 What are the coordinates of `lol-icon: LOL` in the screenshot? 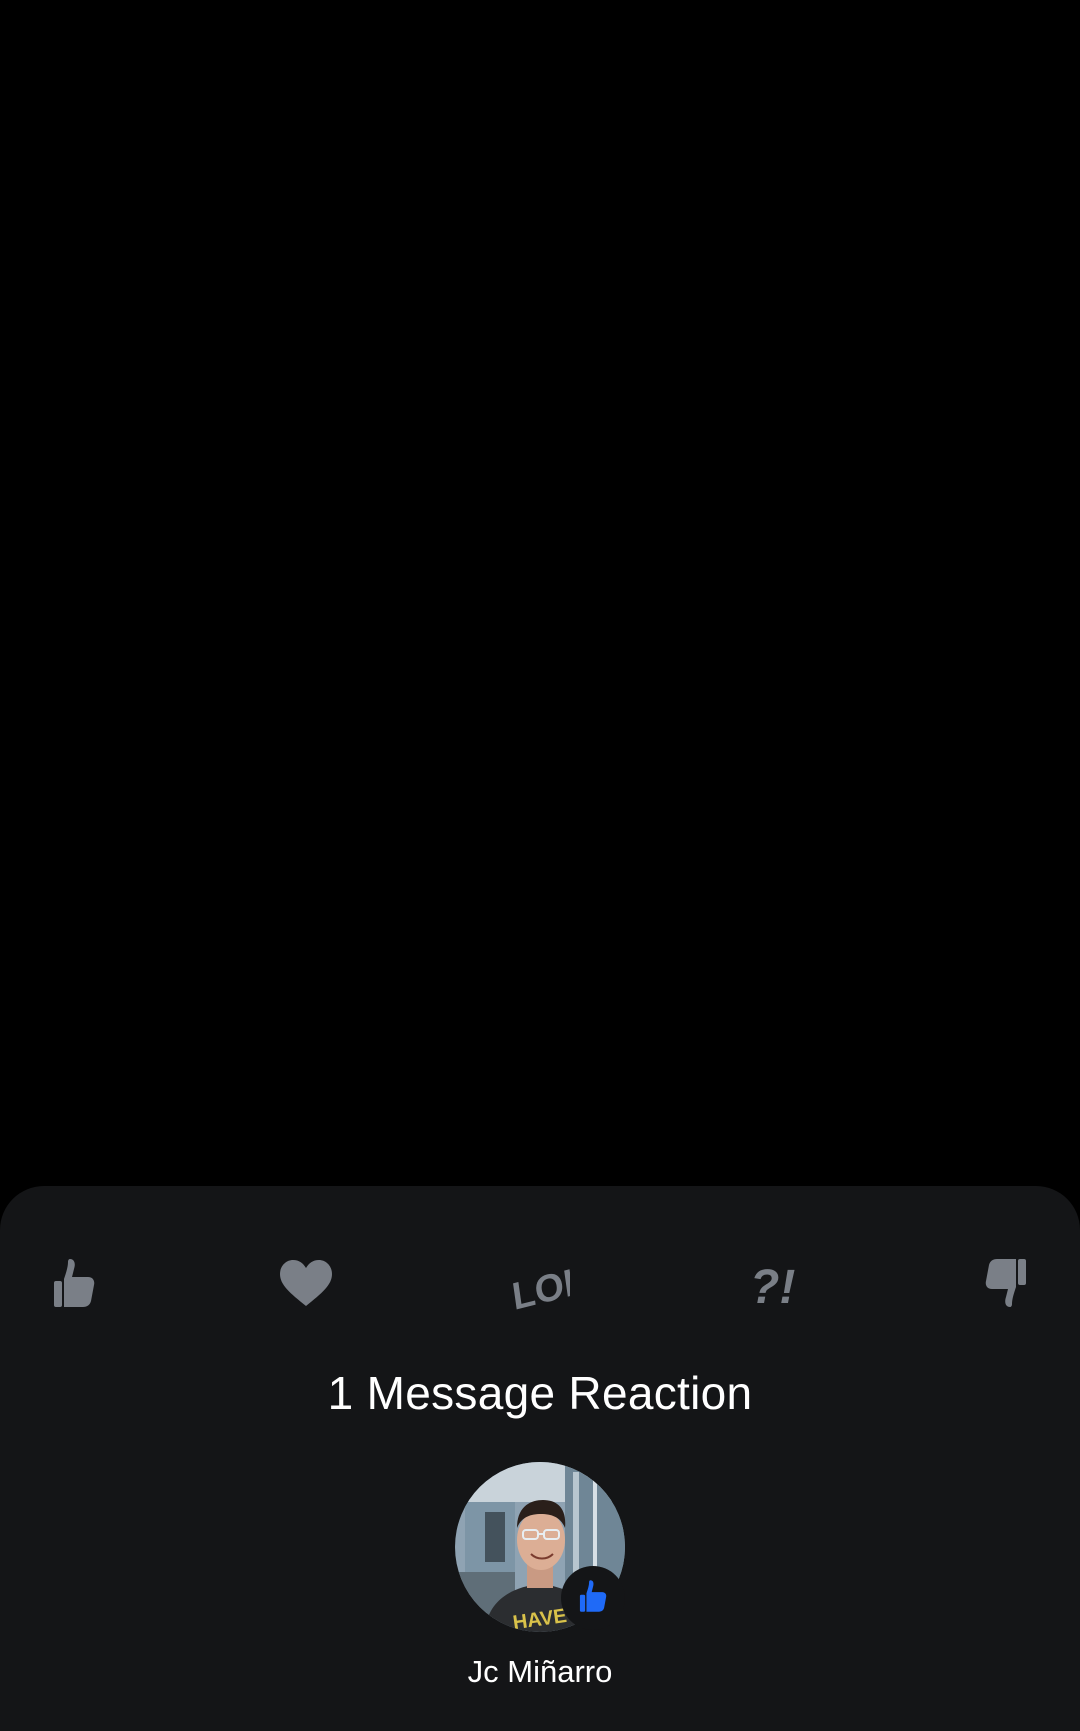 It's located at (540, 1283).